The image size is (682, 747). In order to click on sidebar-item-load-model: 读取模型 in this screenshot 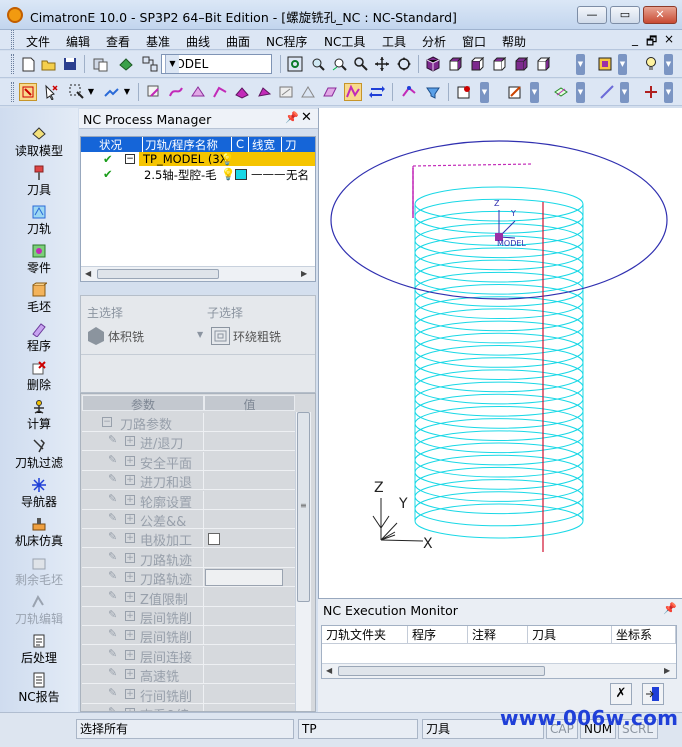, I will do `click(39, 141)`.